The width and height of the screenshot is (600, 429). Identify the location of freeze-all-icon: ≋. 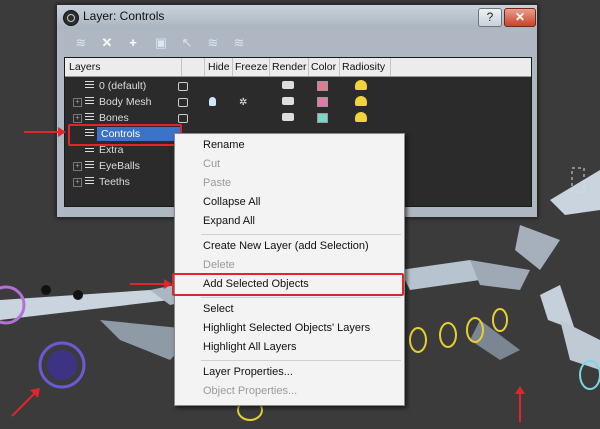
(239, 43).